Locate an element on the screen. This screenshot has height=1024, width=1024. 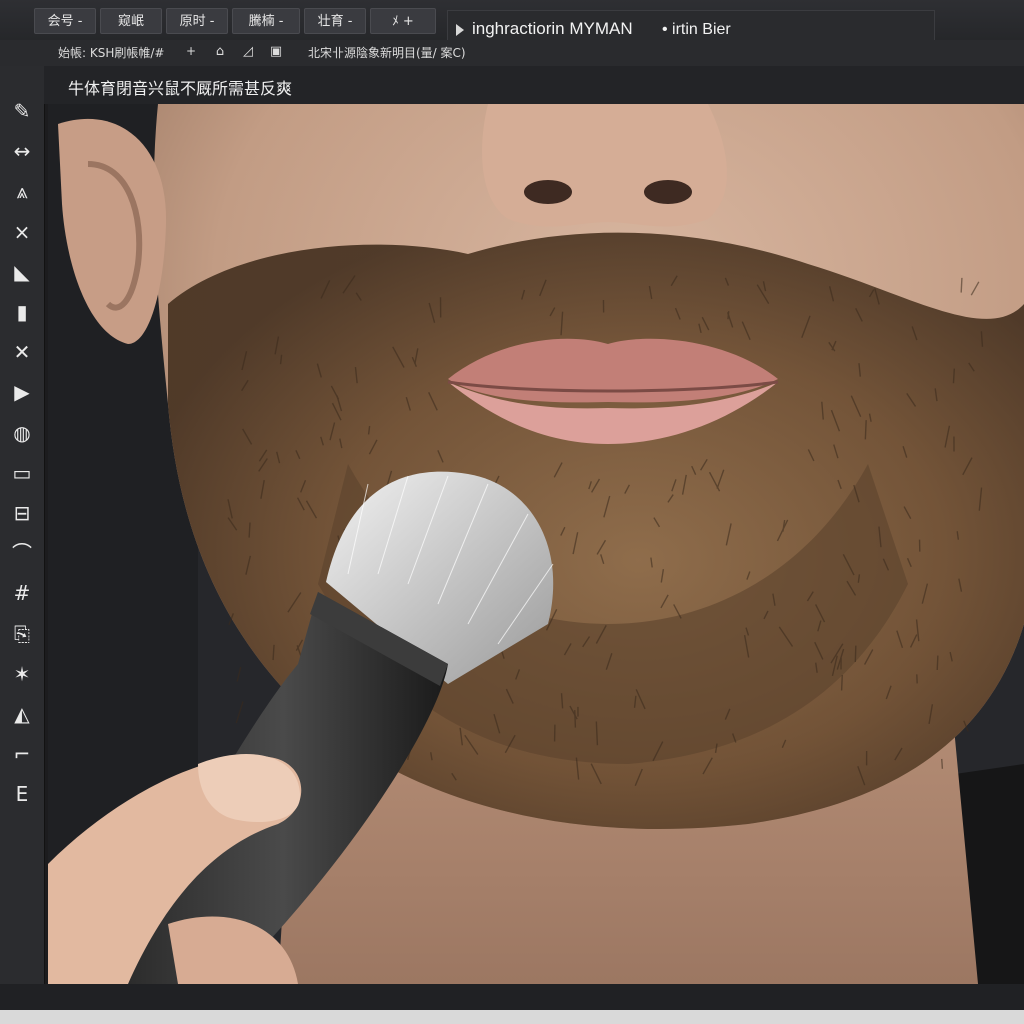
canvas-caption: 牛体育閉音兴鼠不厩所需甚反爽 is located at coordinates (180, 88).